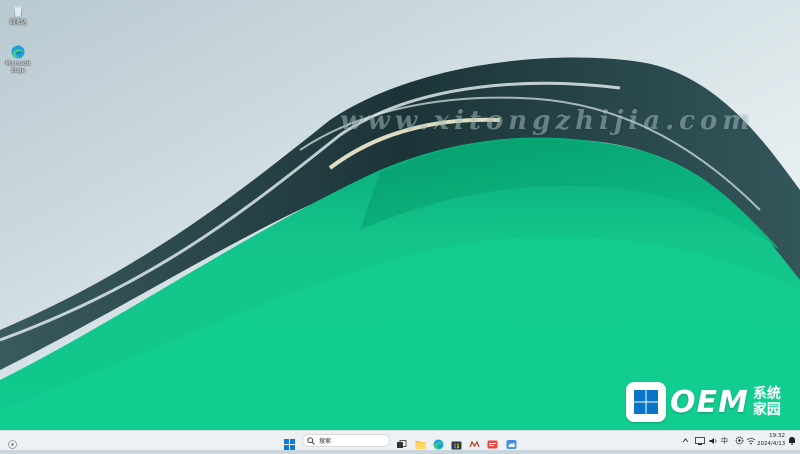 The height and width of the screenshot is (454, 800). Describe the element at coordinates (766, 402) in the screenshot. I see `oem-logo-chinese: 系统家园` at that location.